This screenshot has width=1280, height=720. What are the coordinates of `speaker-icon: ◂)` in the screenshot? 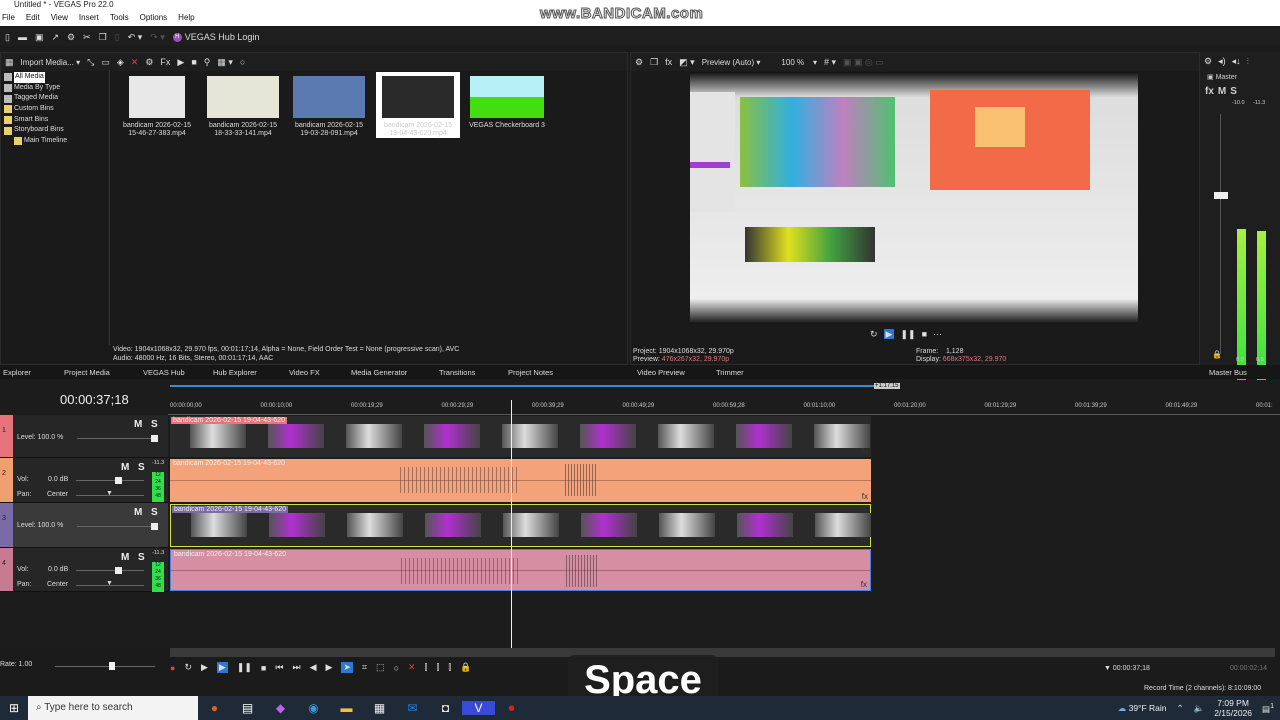 It's located at (1222, 61).